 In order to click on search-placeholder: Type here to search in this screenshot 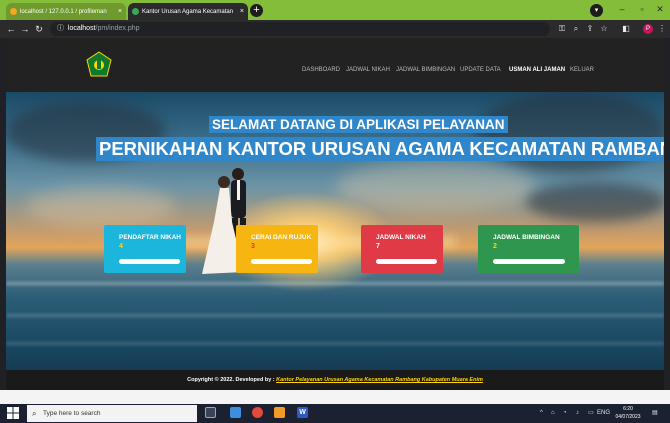, I will do `click(72, 413)`.